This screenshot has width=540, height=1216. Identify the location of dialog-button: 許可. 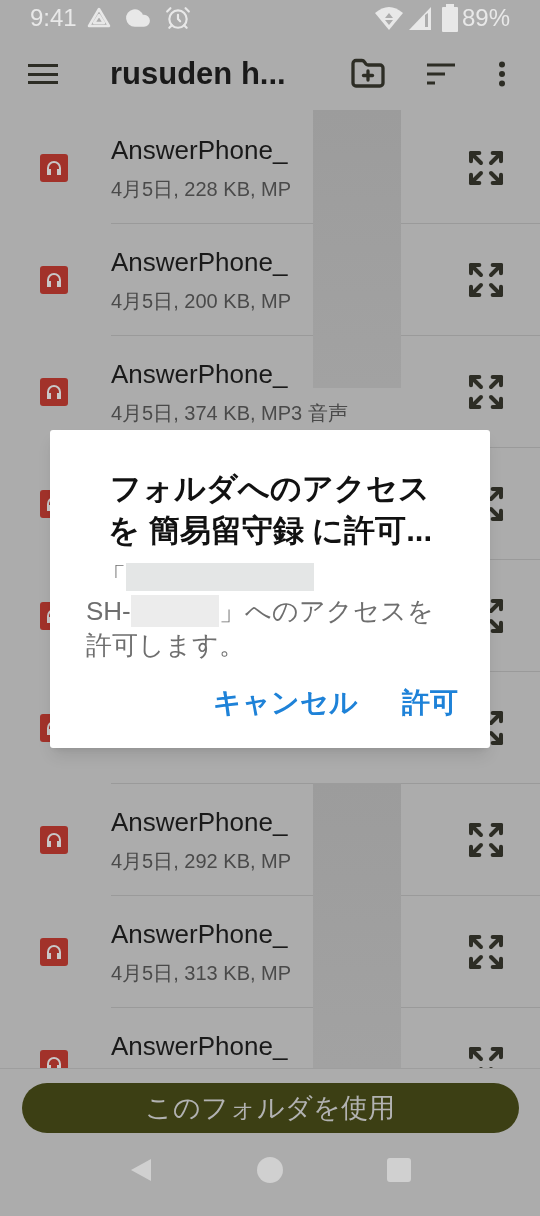
(430, 703).